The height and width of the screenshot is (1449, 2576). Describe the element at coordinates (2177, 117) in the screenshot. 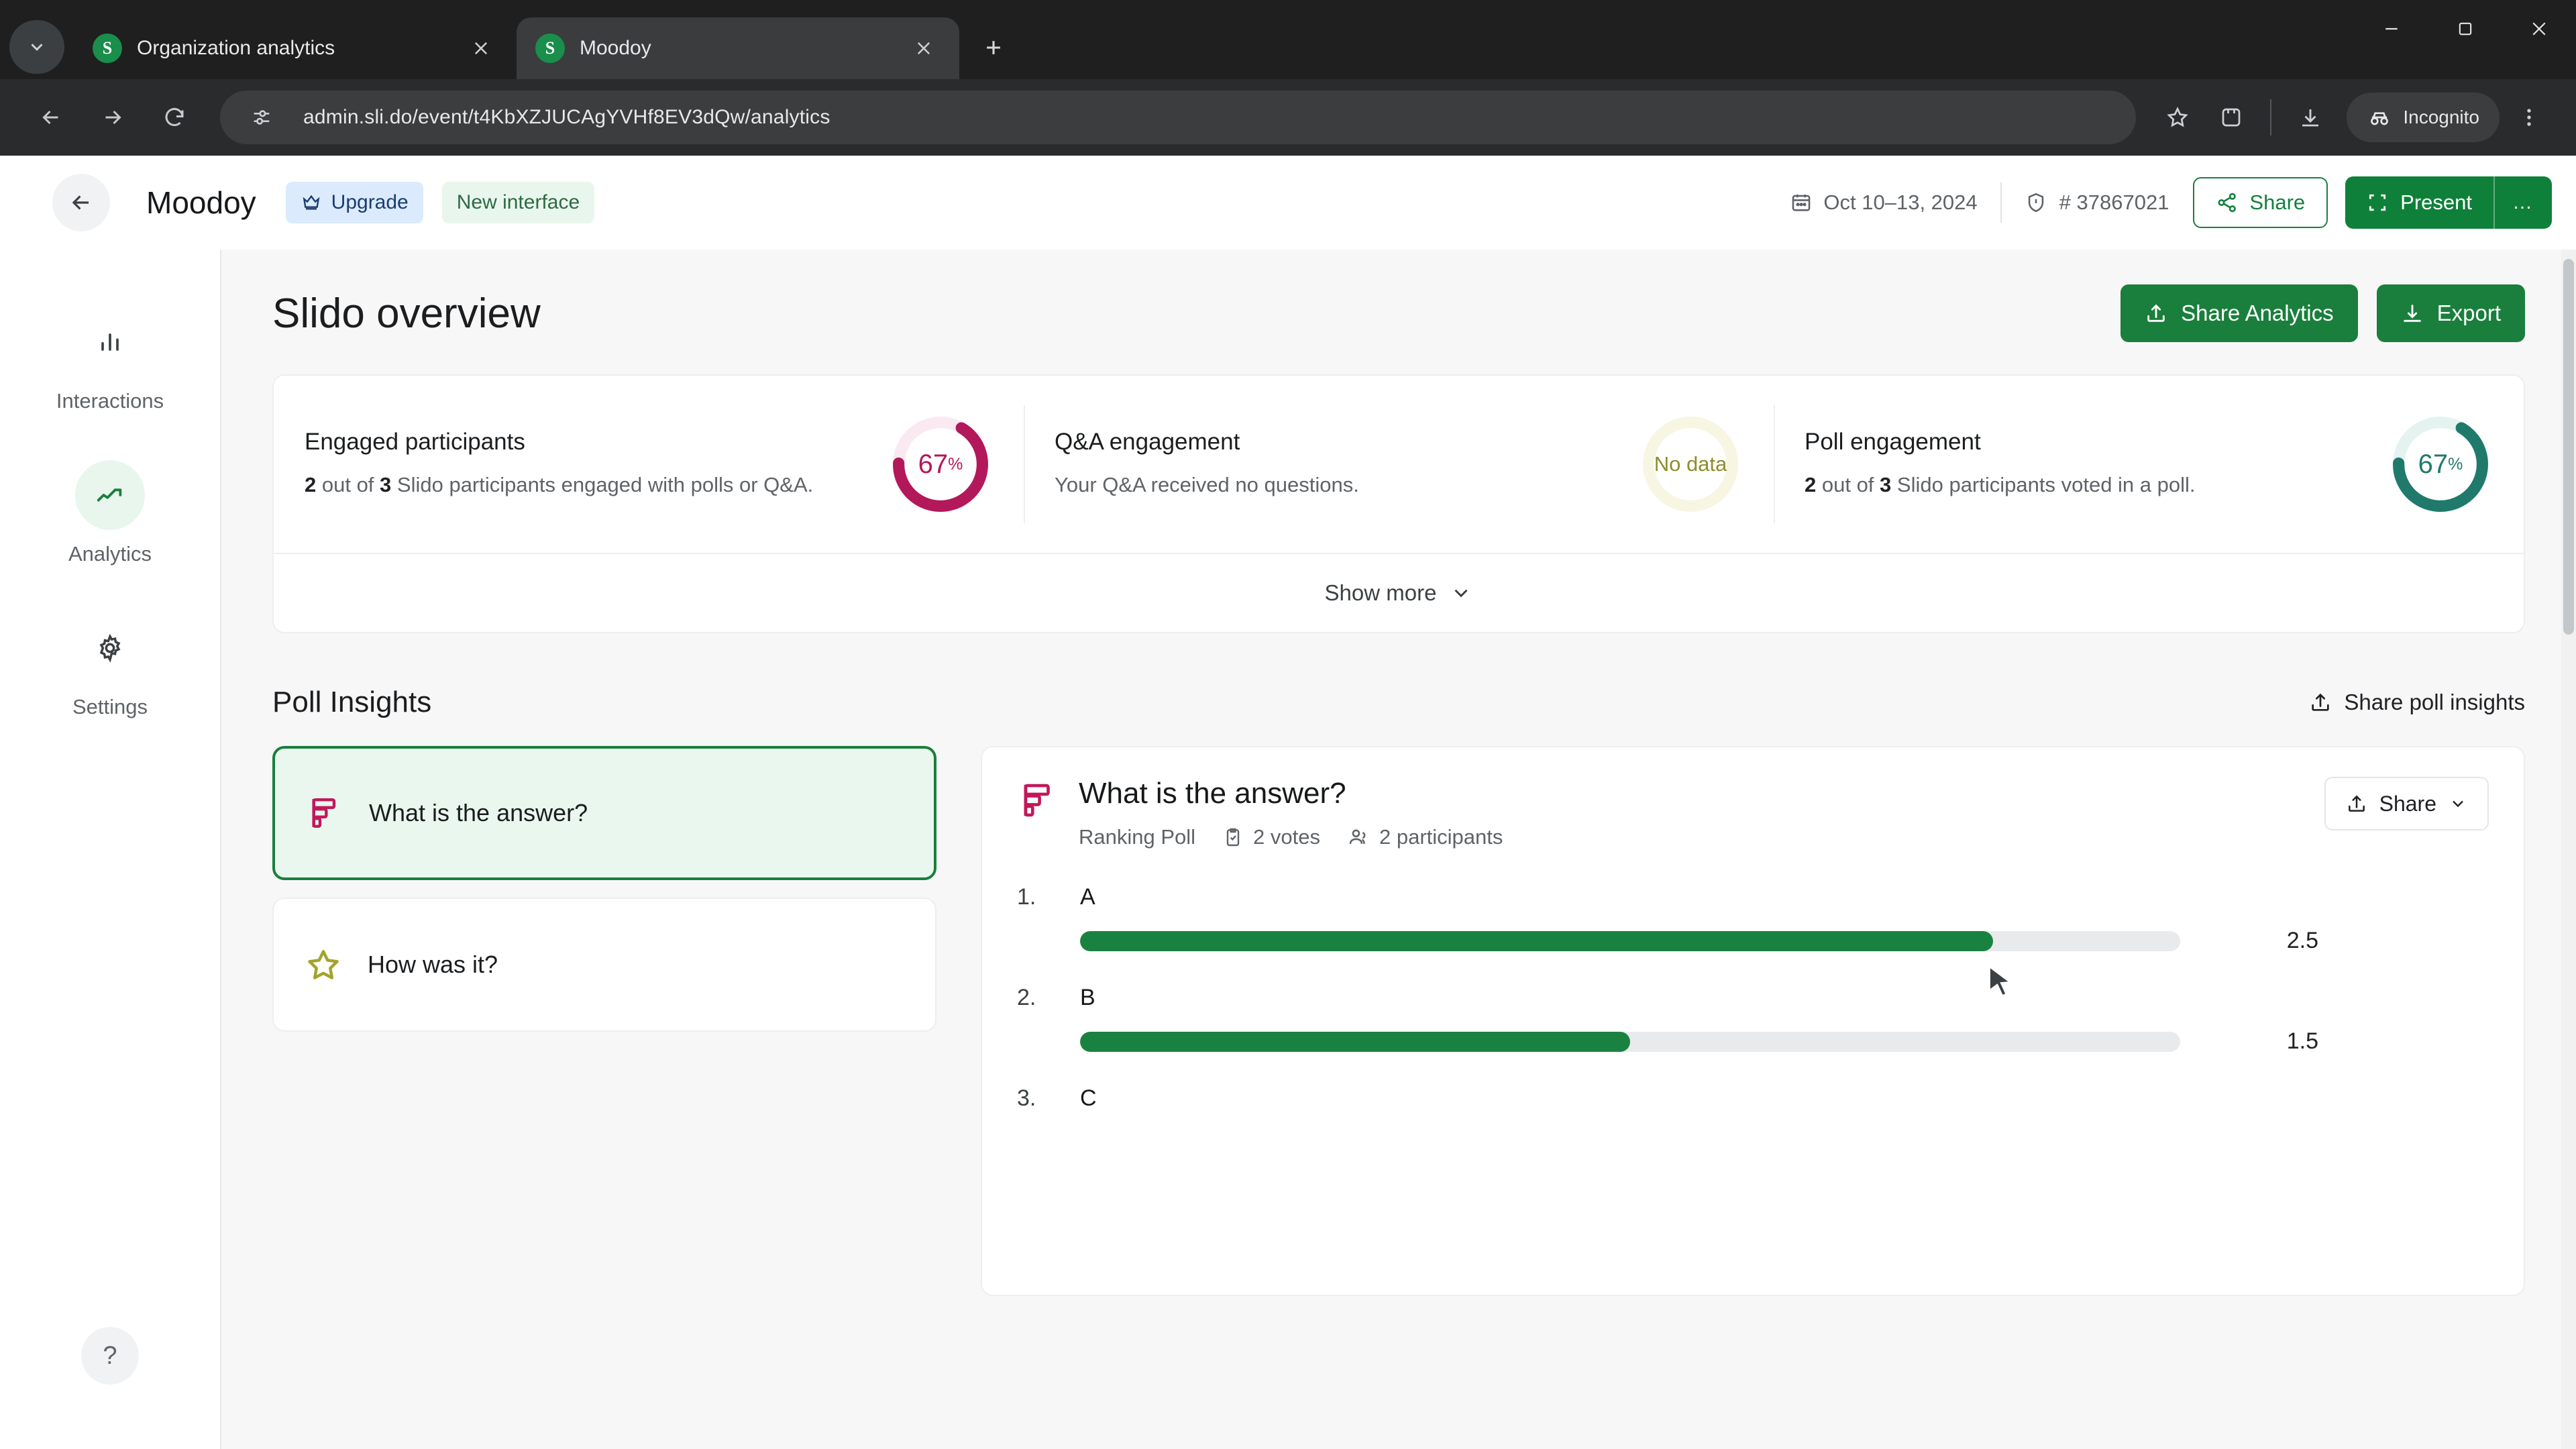

I see `bookmark-star-icon` at that location.